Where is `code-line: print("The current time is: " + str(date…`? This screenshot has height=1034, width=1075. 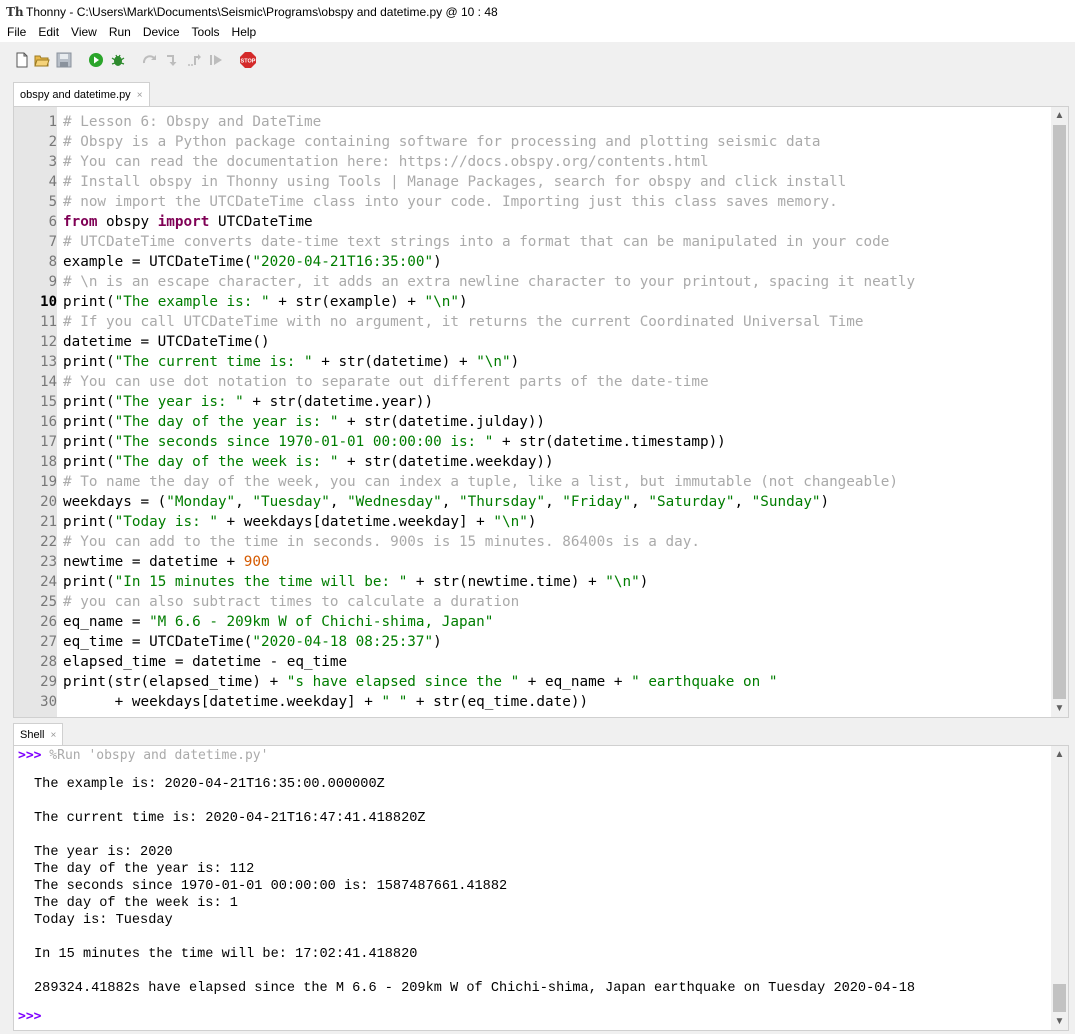
code-line: print("The current time is: " + str(date… is located at coordinates (291, 362).